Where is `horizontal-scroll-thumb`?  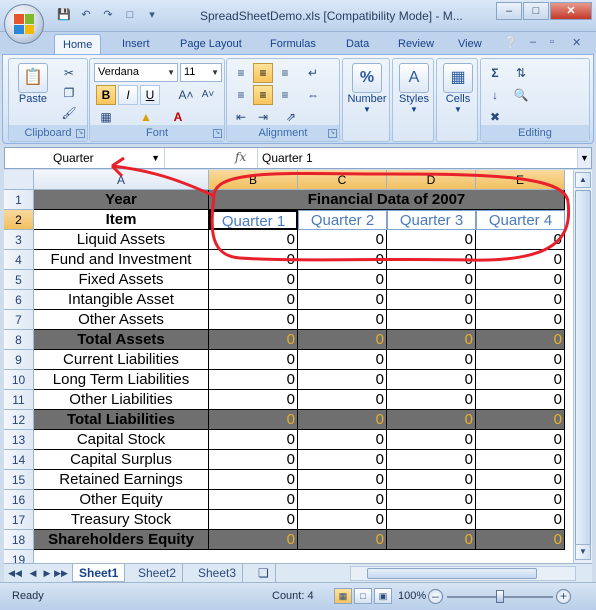
horizontal-scroll-thumb is located at coordinates (452, 573).